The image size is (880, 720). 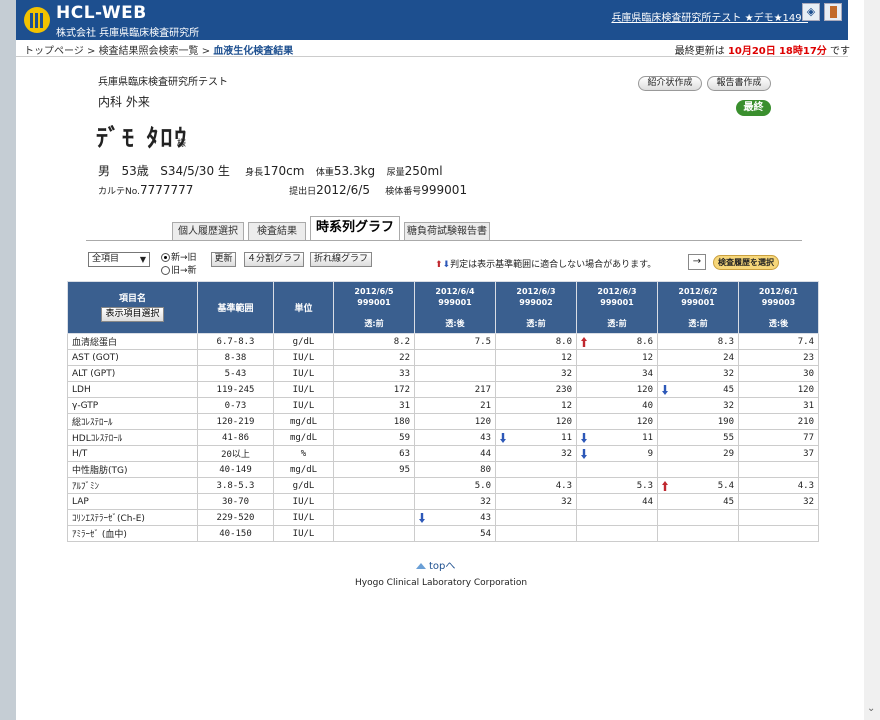 What do you see at coordinates (435, 564) in the screenshot?
I see `top-link: topへ` at bounding box center [435, 564].